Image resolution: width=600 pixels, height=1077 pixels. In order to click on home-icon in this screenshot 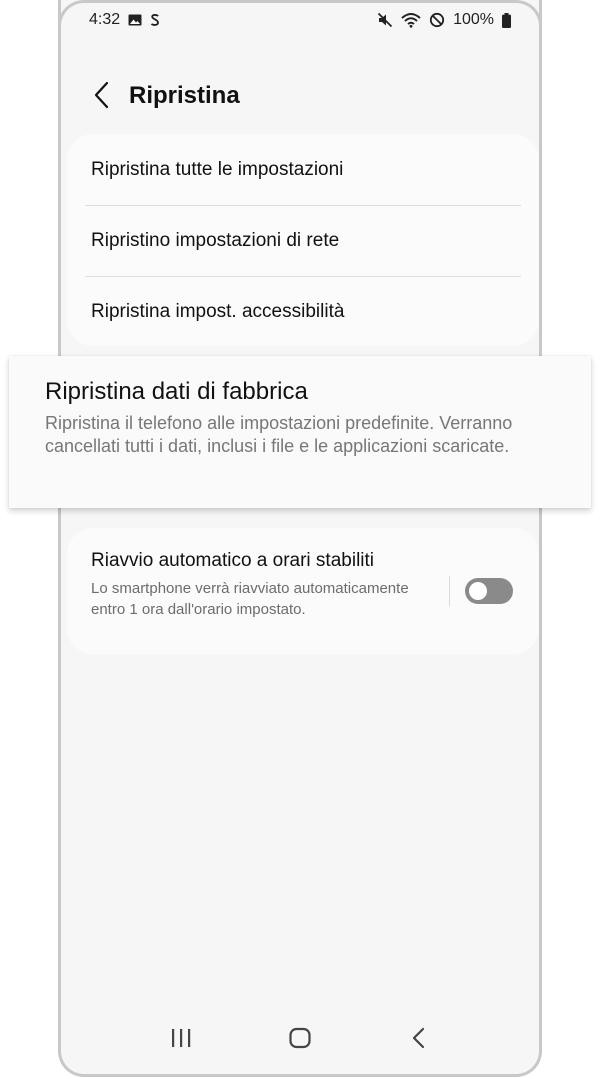, I will do `click(300, 1038)`.